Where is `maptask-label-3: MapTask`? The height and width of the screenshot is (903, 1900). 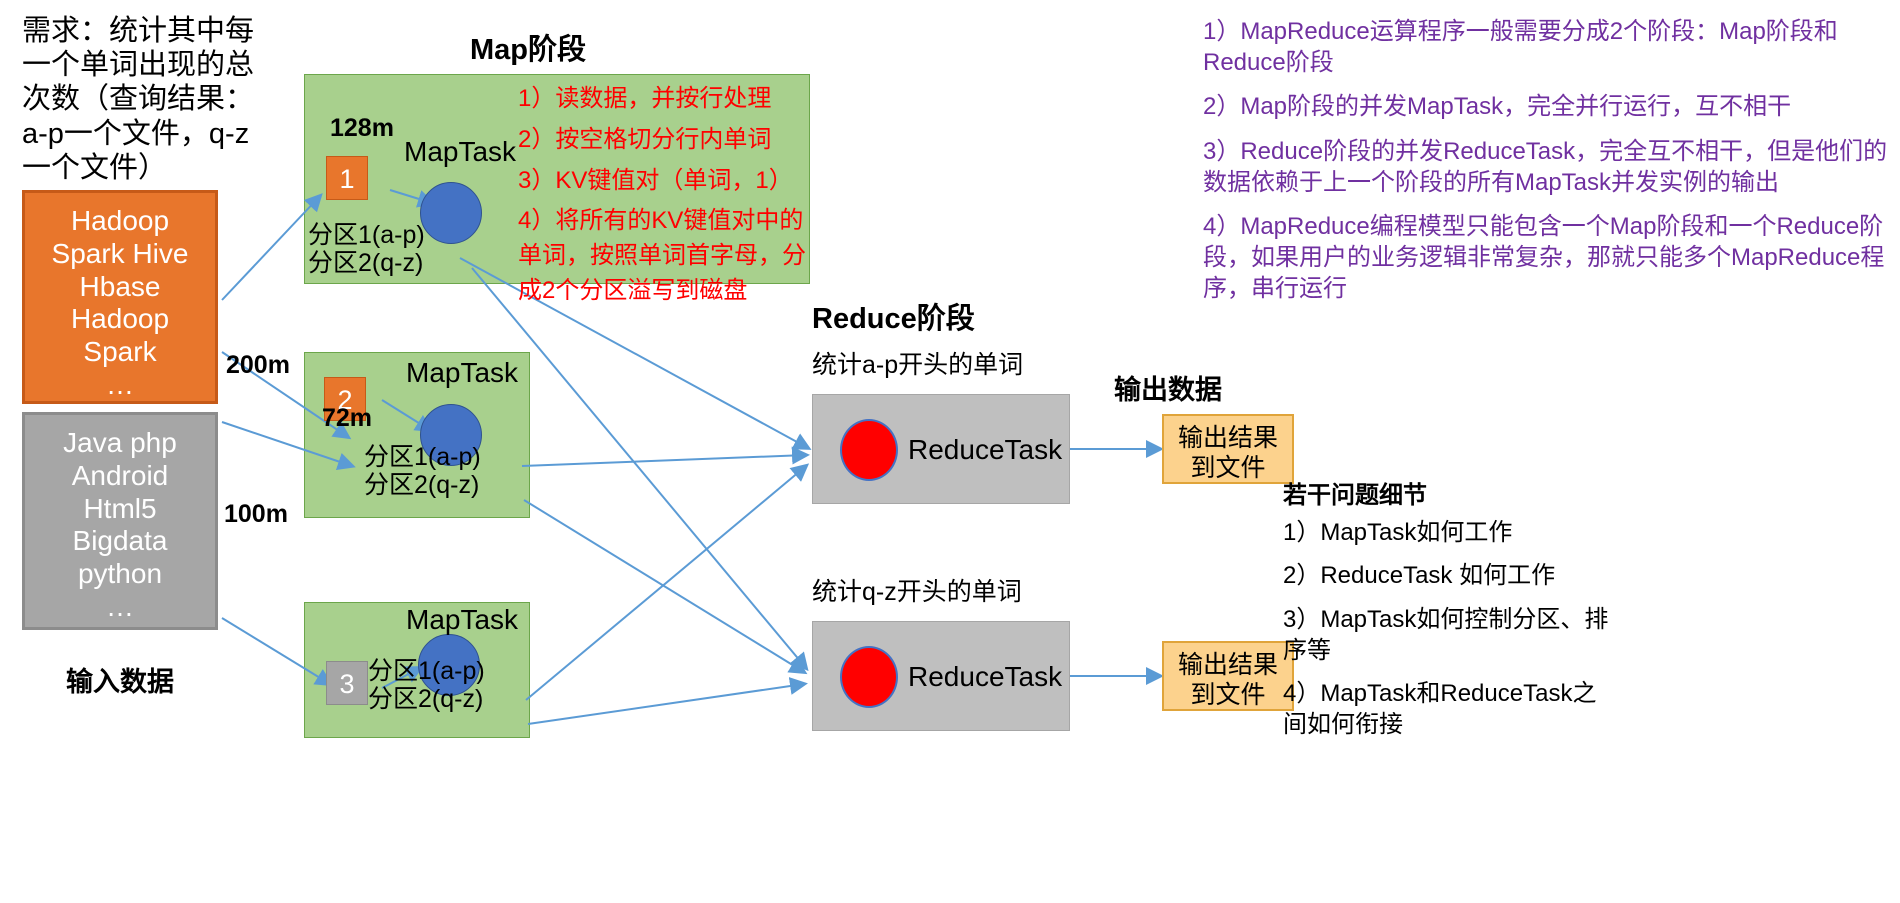 maptask-label-3: MapTask is located at coordinates (462, 619).